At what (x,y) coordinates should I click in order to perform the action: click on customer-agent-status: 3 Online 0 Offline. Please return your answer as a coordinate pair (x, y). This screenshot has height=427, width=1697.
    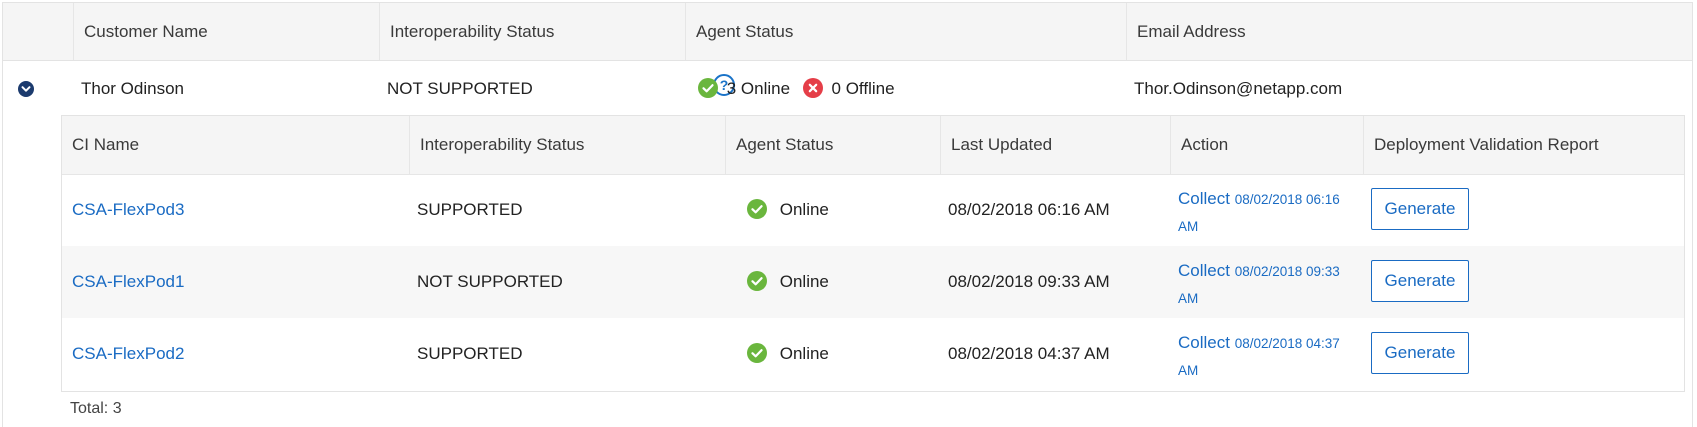
    Looking at the image, I should click on (796, 89).